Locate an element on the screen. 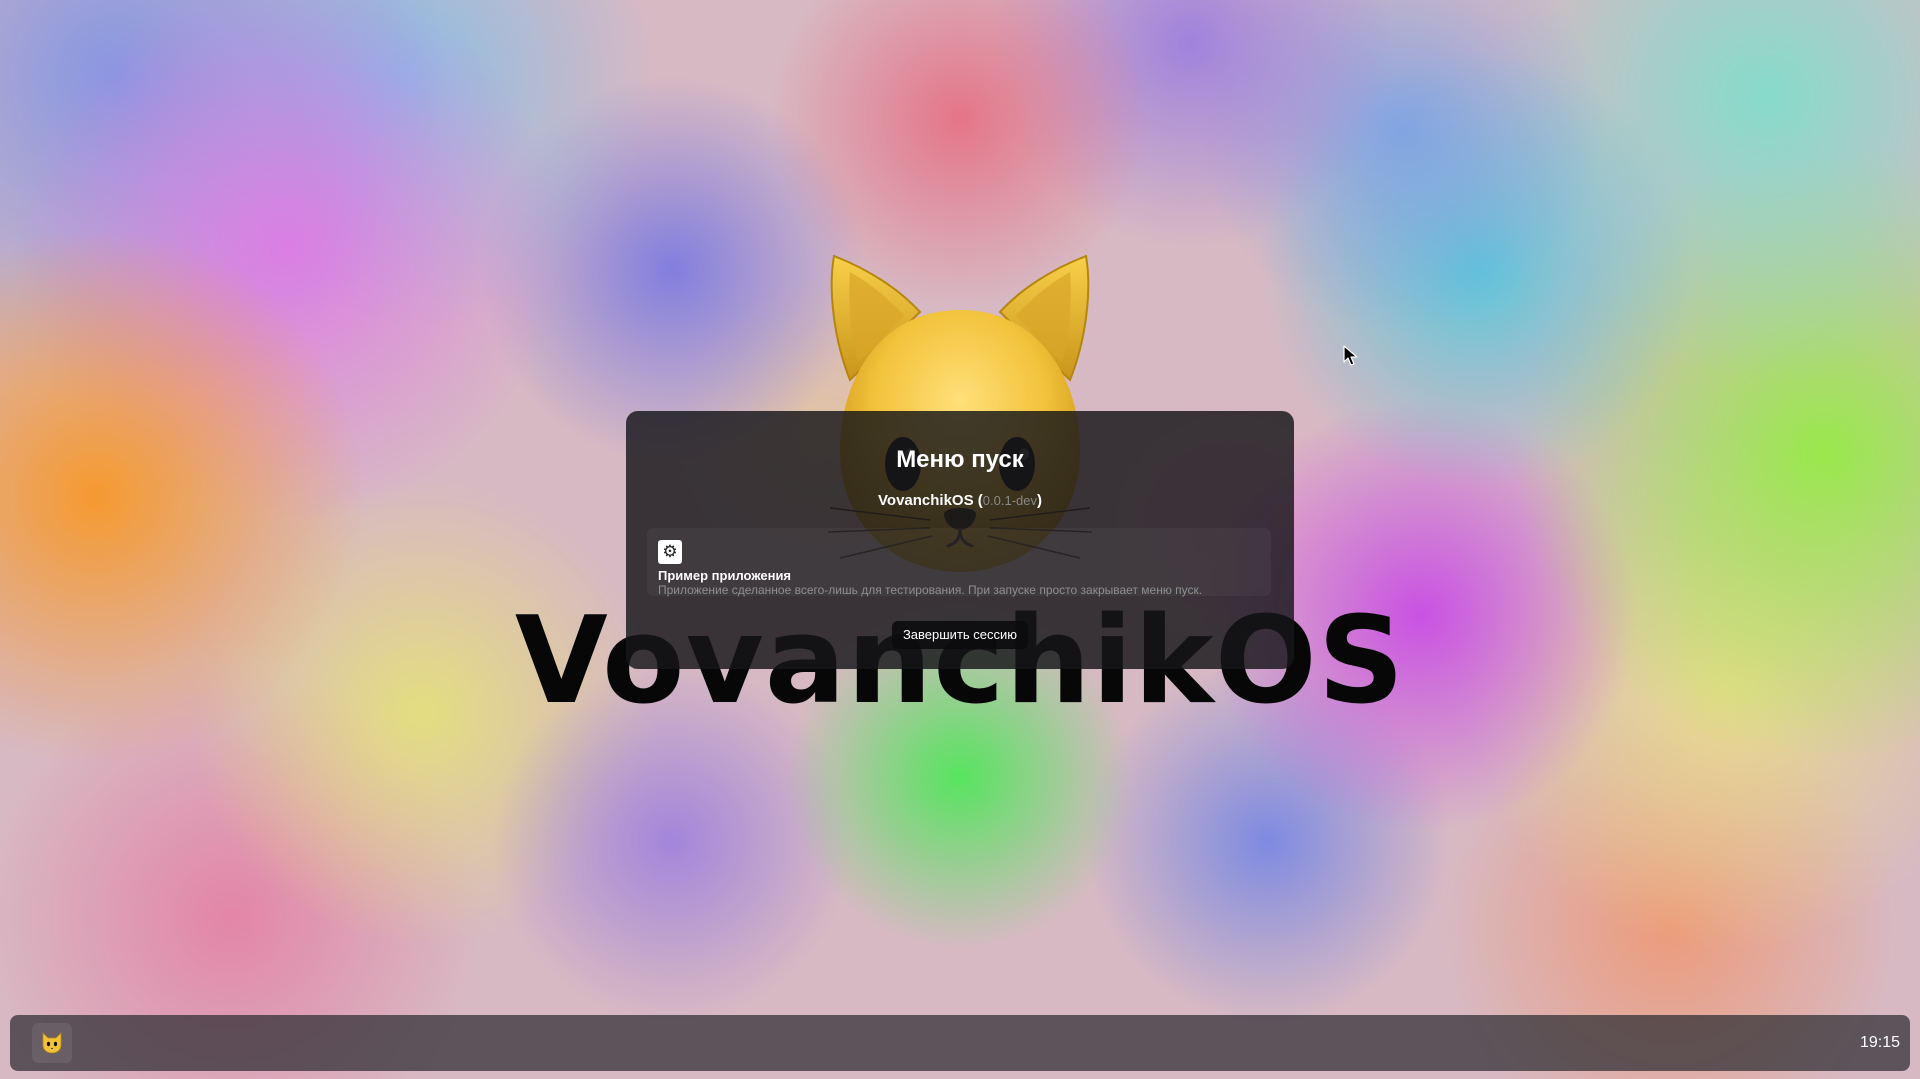 The height and width of the screenshot is (1079, 1920). mouse-cursor-icon is located at coordinates (1350, 355).